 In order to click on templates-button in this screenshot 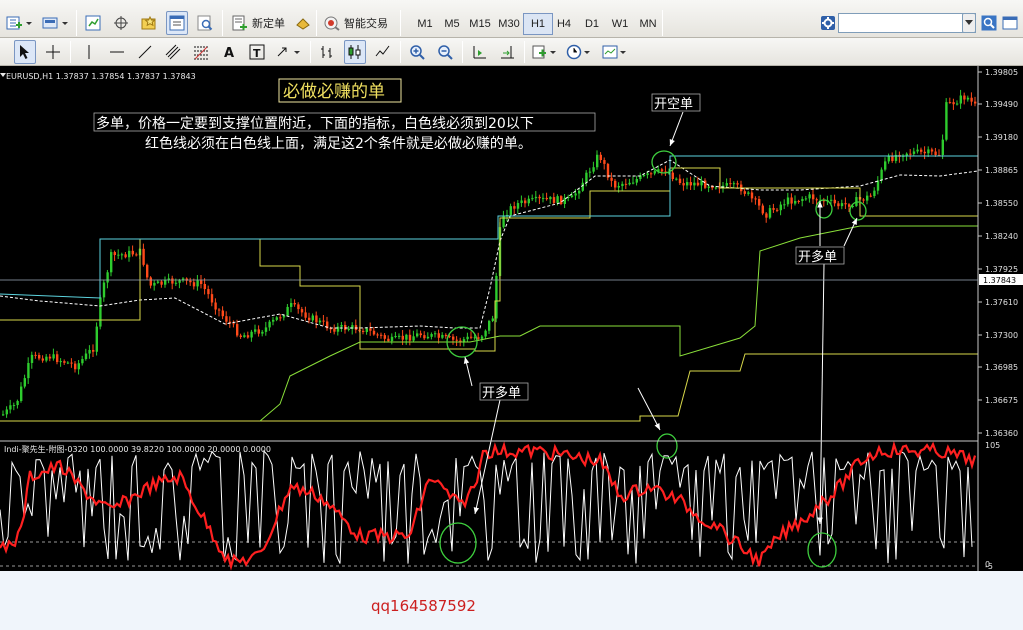, I will do `click(615, 52)`.